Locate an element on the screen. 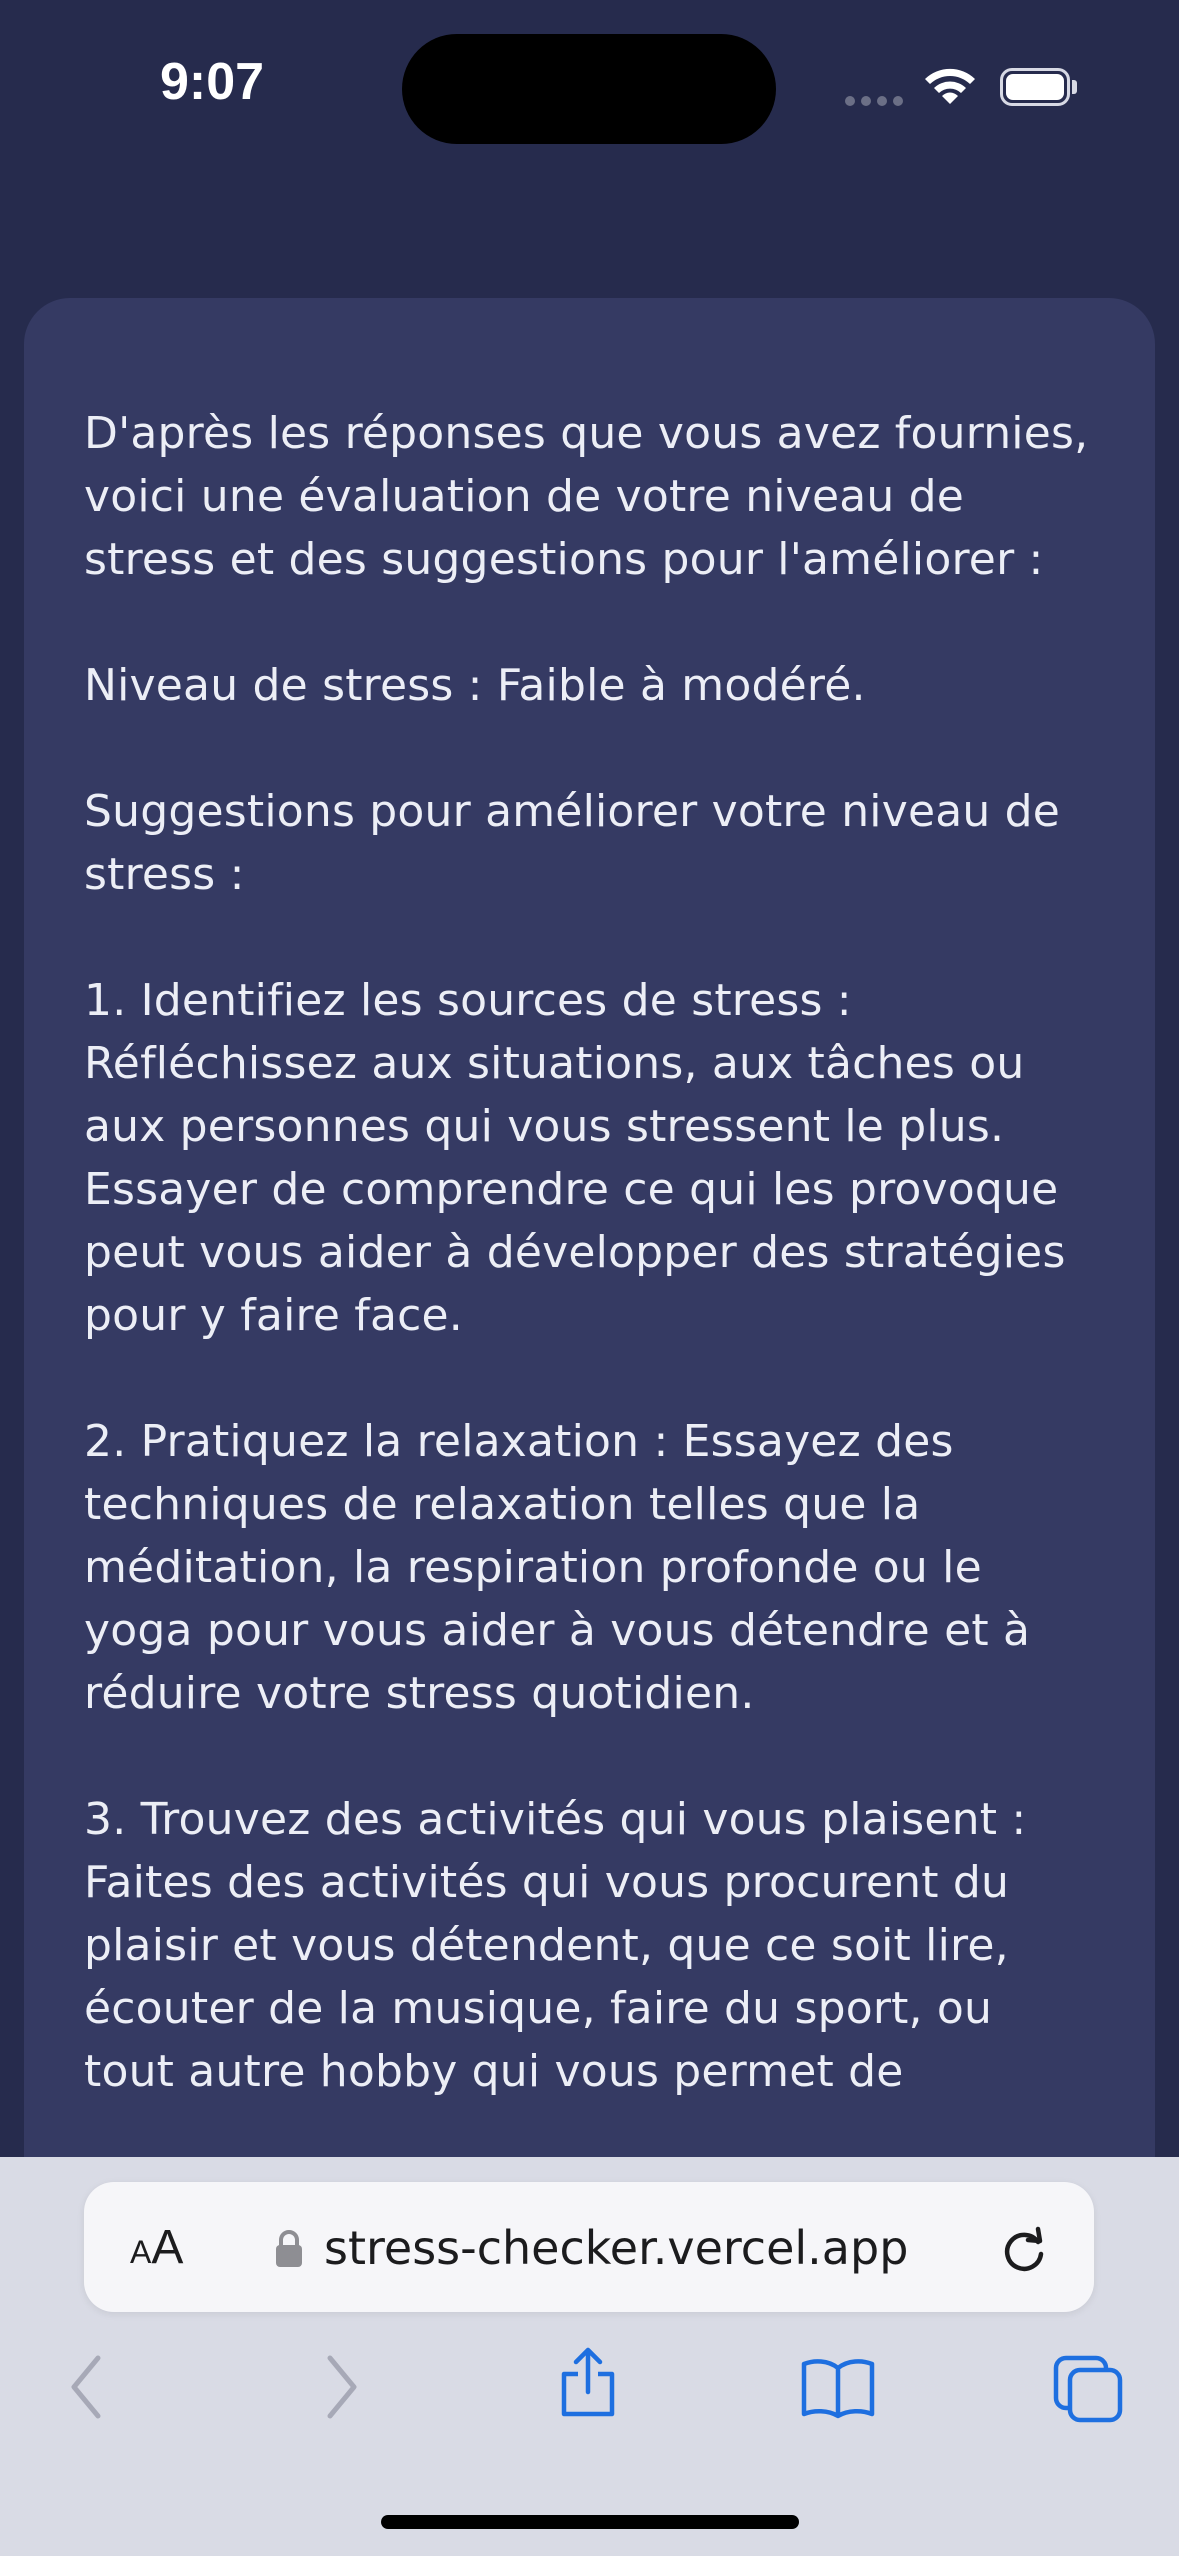 This screenshot has width=1179, height=2556. wifi-icon is located at coordinates (950, 86).